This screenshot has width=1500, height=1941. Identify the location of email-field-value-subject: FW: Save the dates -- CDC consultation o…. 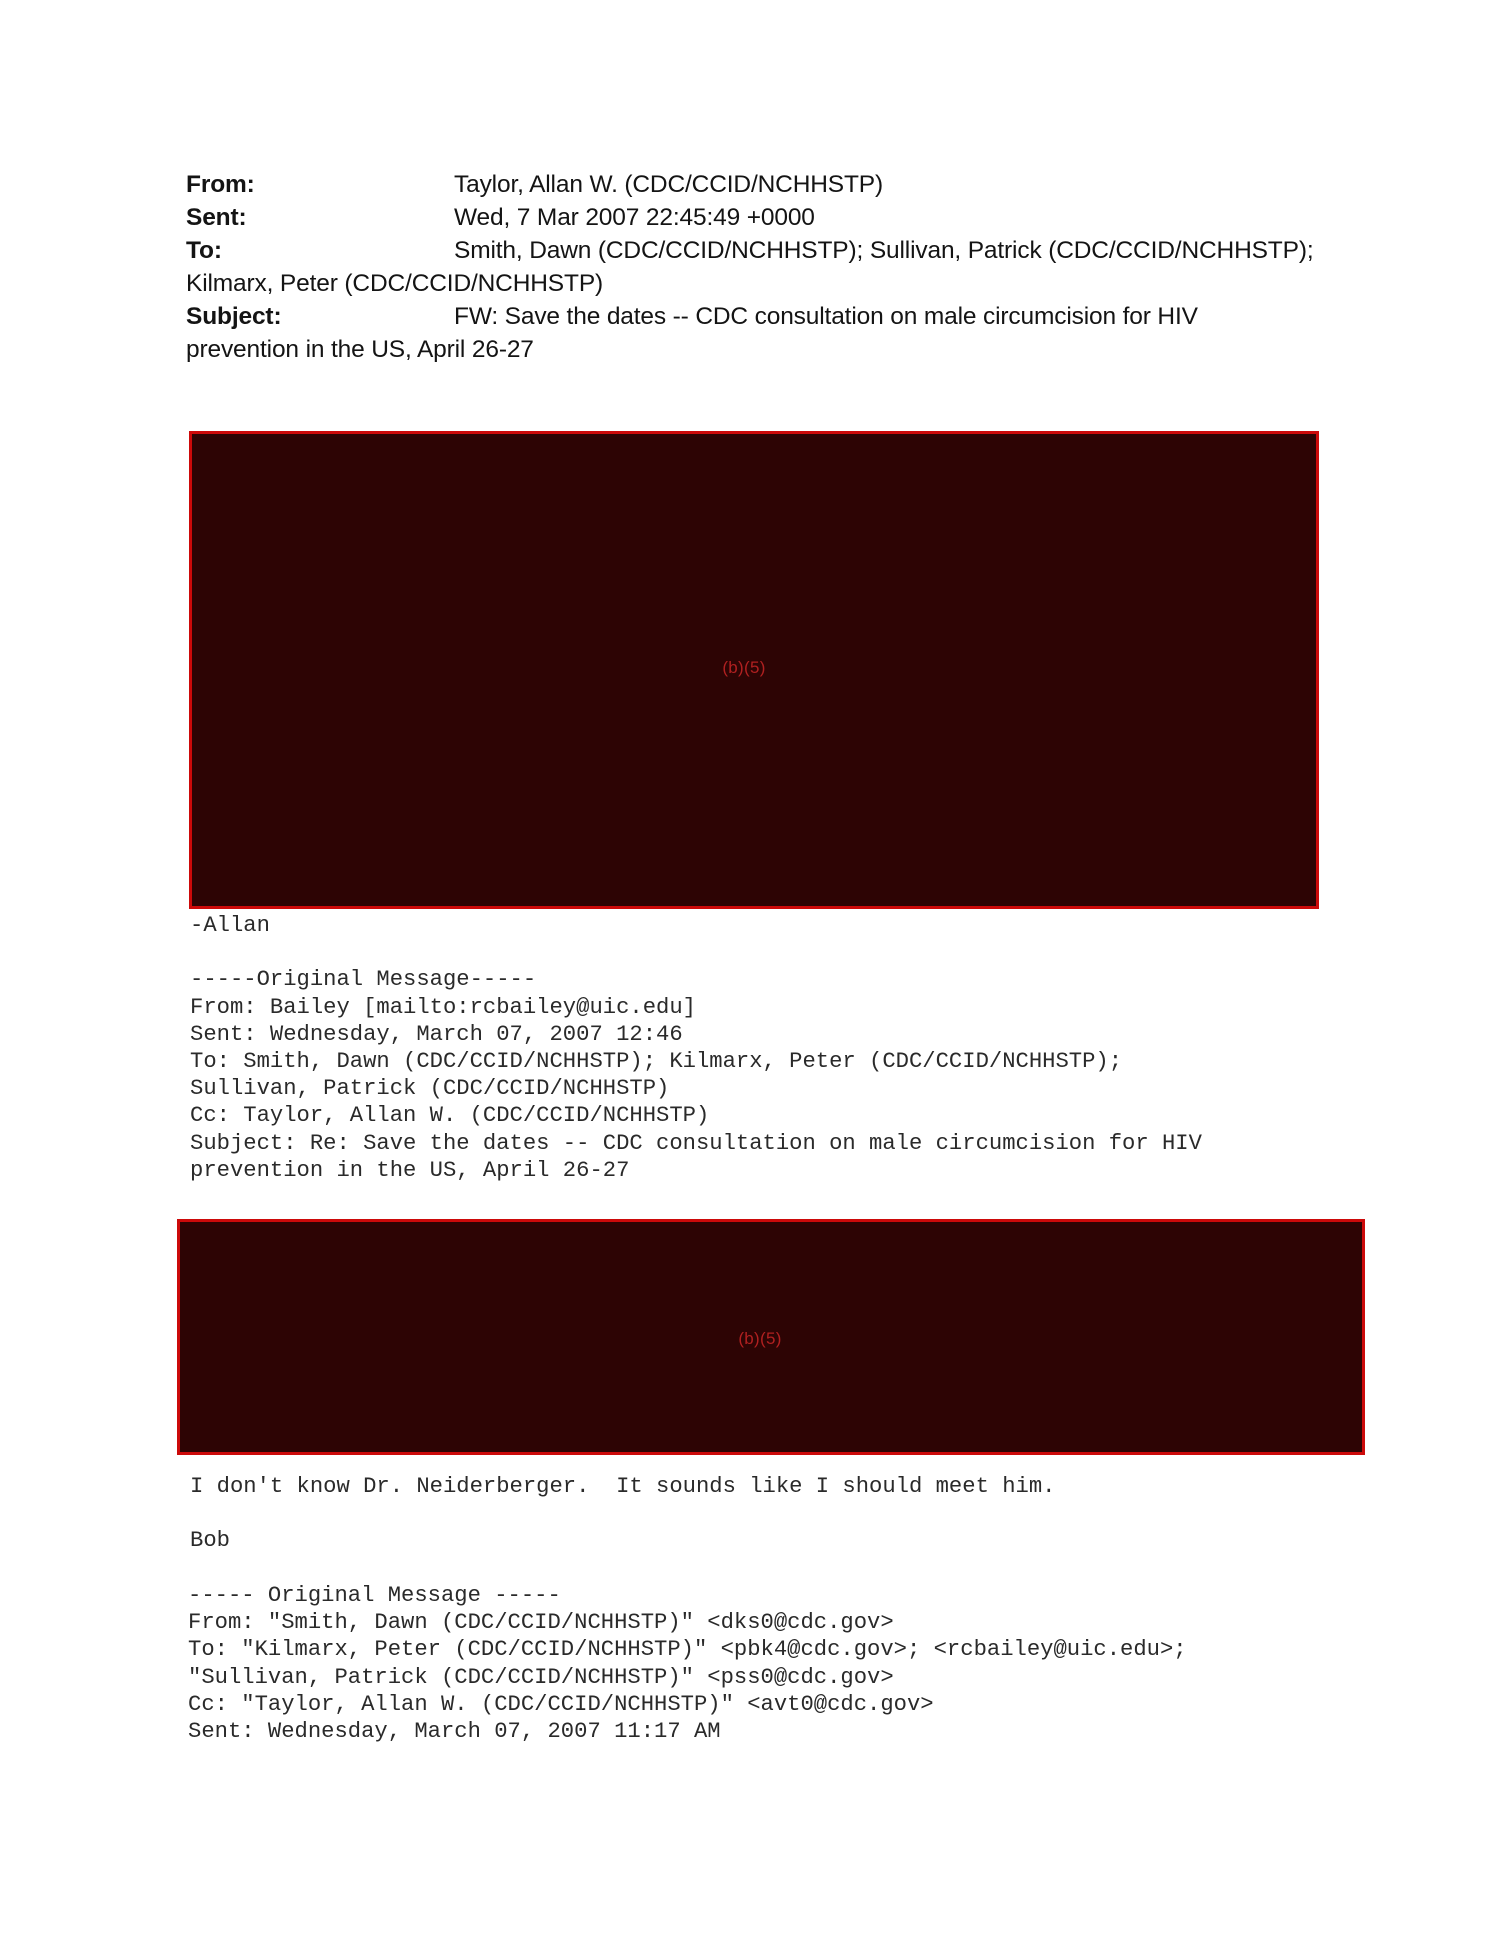
(826, 316).